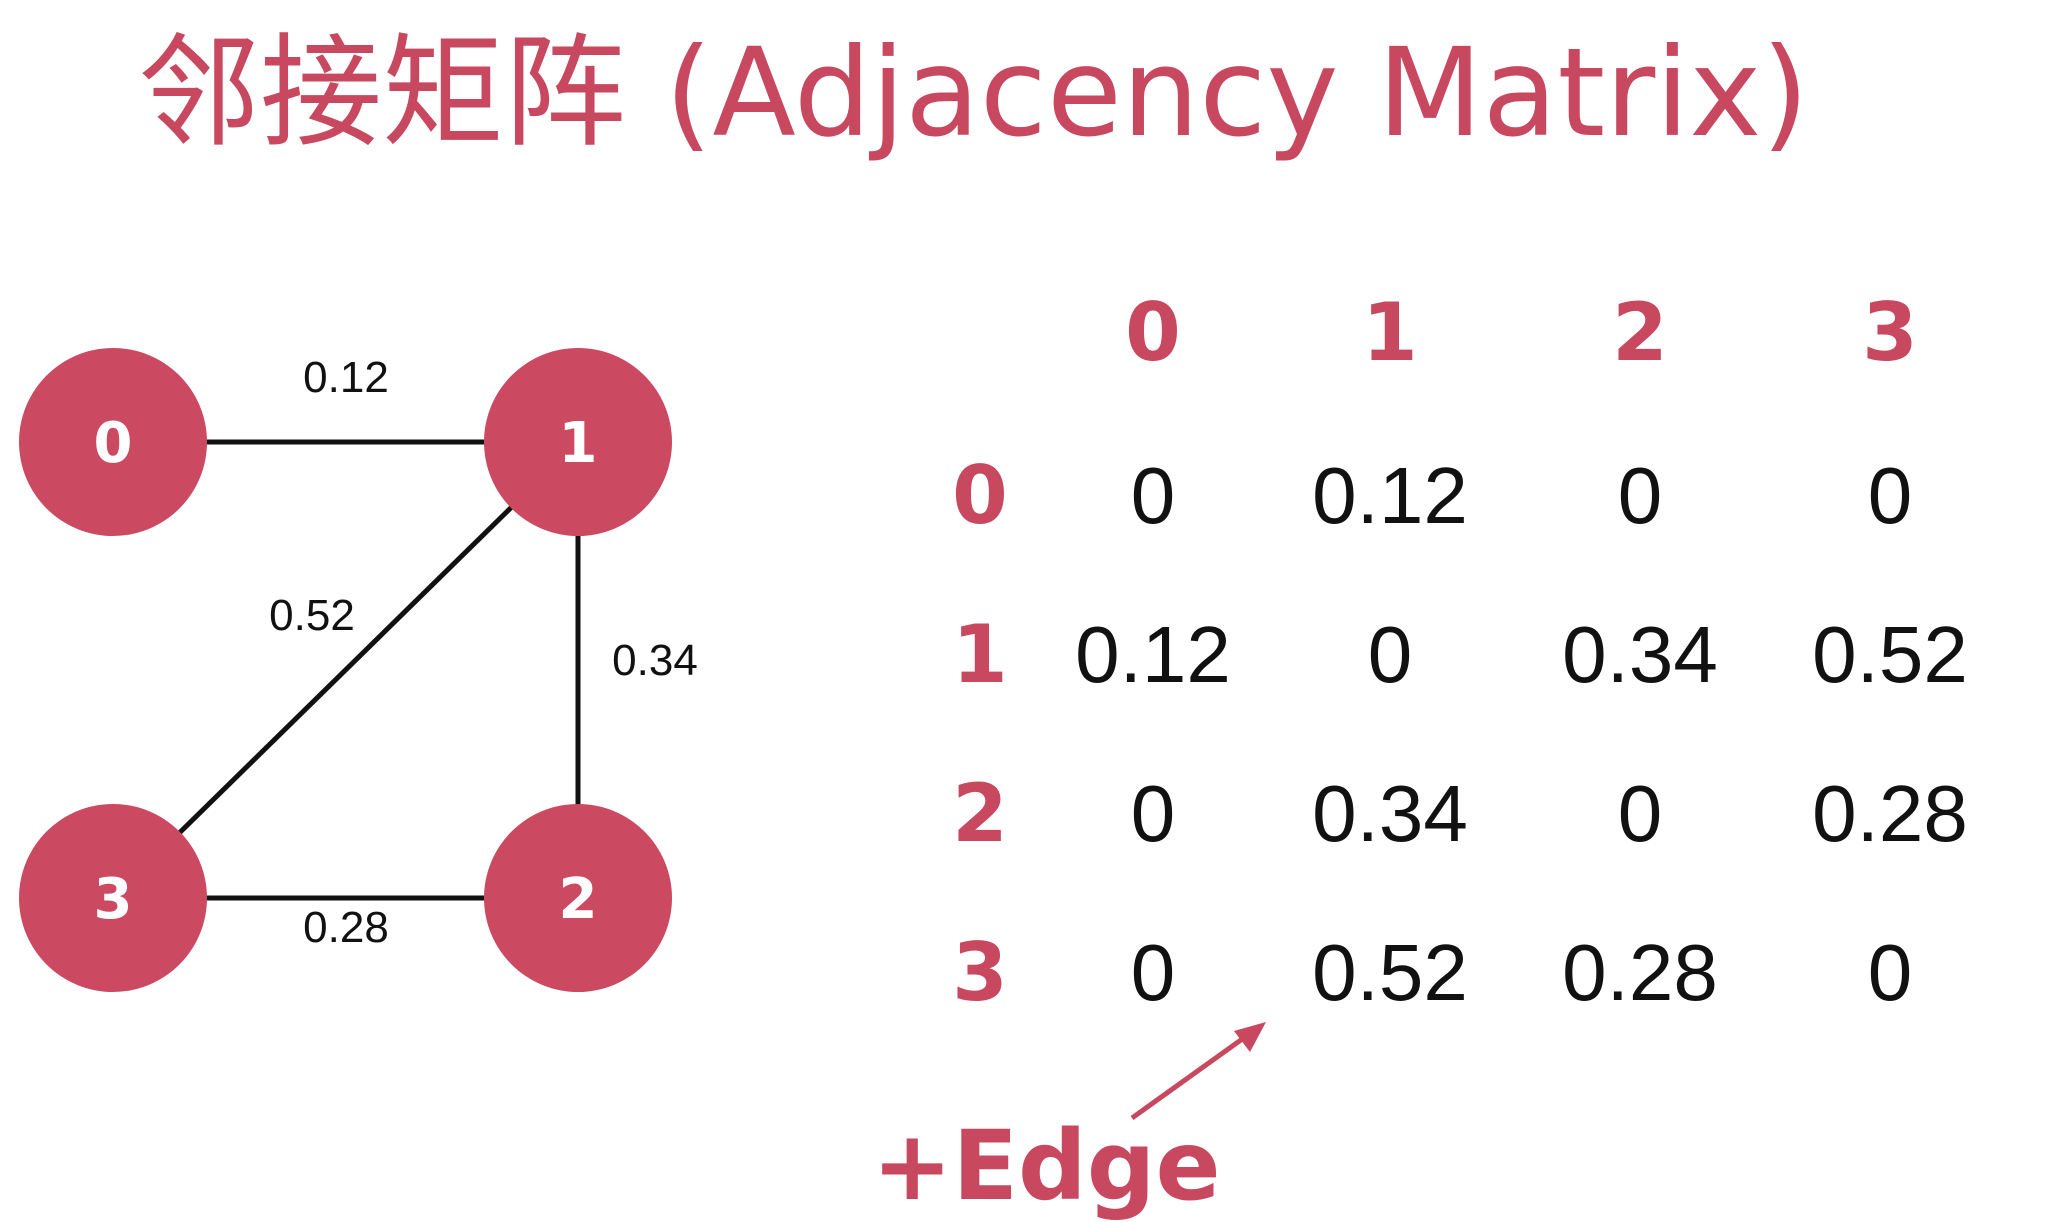 The height and width of the screenshot is (1222, 2066). What do you see at coordinates (1046, 1166) in the screenshot?
I see `edge-annotation: +Edge` at bounding box center [1046, 1166].